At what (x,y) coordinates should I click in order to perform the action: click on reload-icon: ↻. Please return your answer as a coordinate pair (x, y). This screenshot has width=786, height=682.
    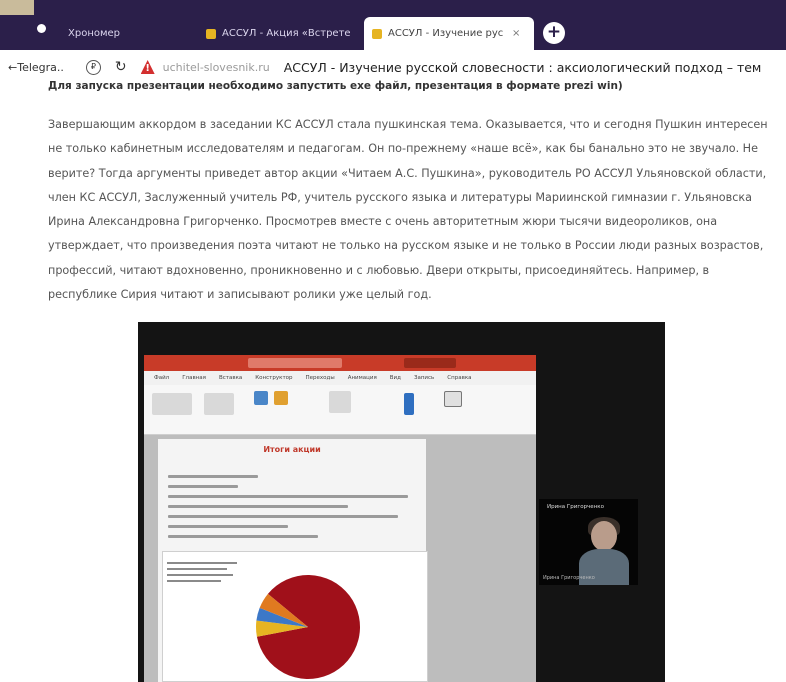
    Looking at the image, I should click on (121, 67).